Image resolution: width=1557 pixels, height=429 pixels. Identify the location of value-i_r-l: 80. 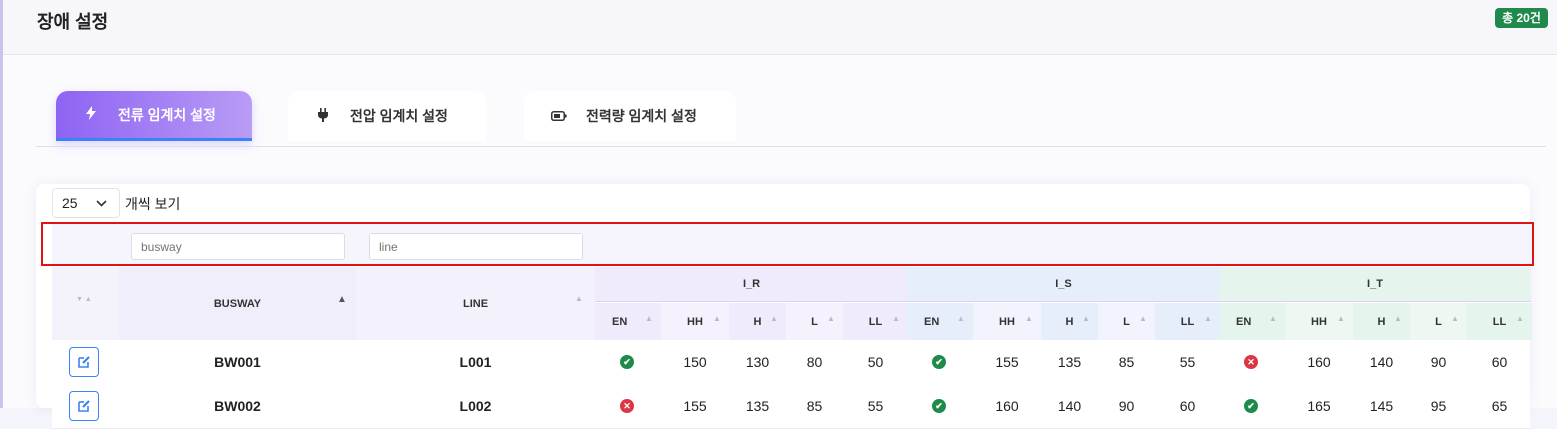
(814, 362).